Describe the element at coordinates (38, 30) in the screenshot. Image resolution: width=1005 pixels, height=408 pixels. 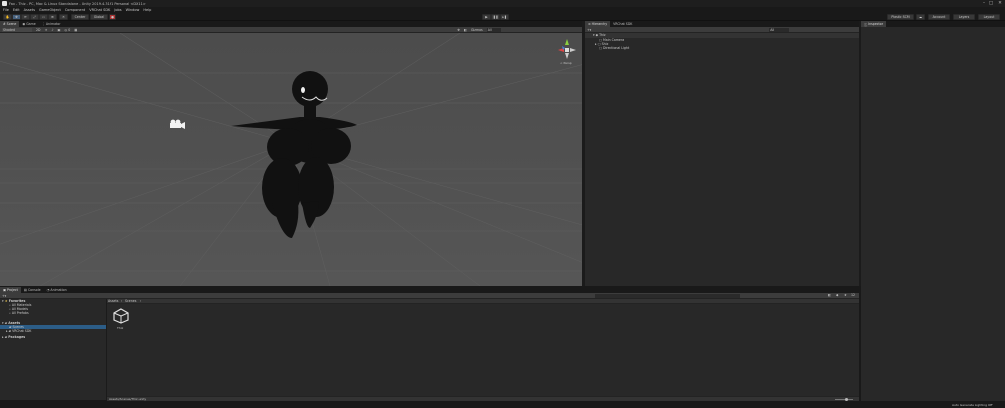
I see `2d-toggle: 2D` at that location.